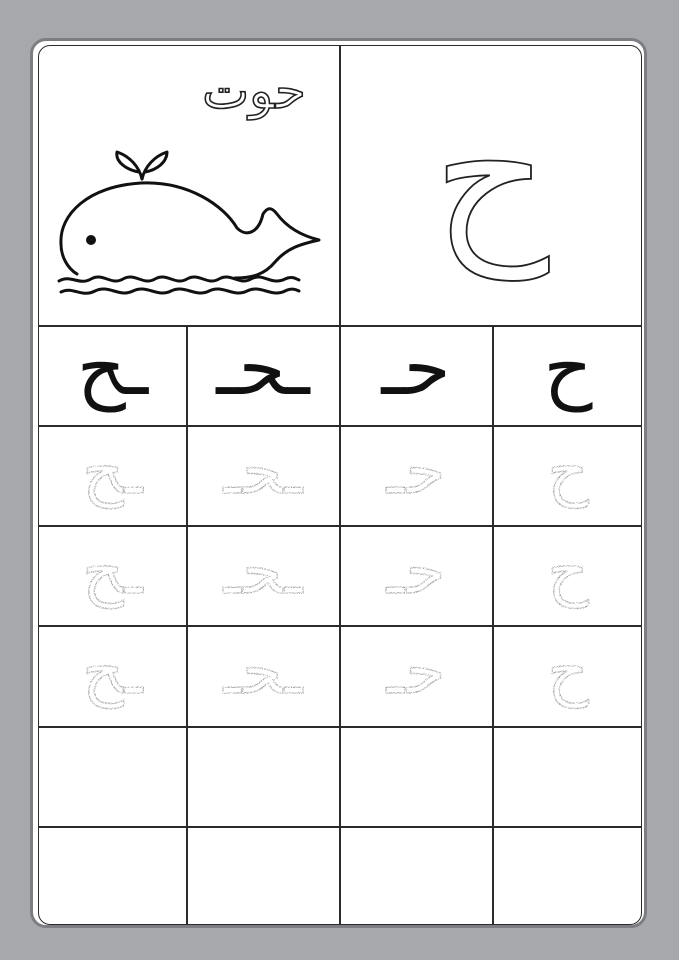 This screenshot has height=960, width=679. Describe the element at coordinates (112, 367) in the screenshot. I see `model-final: ـح` at that location.